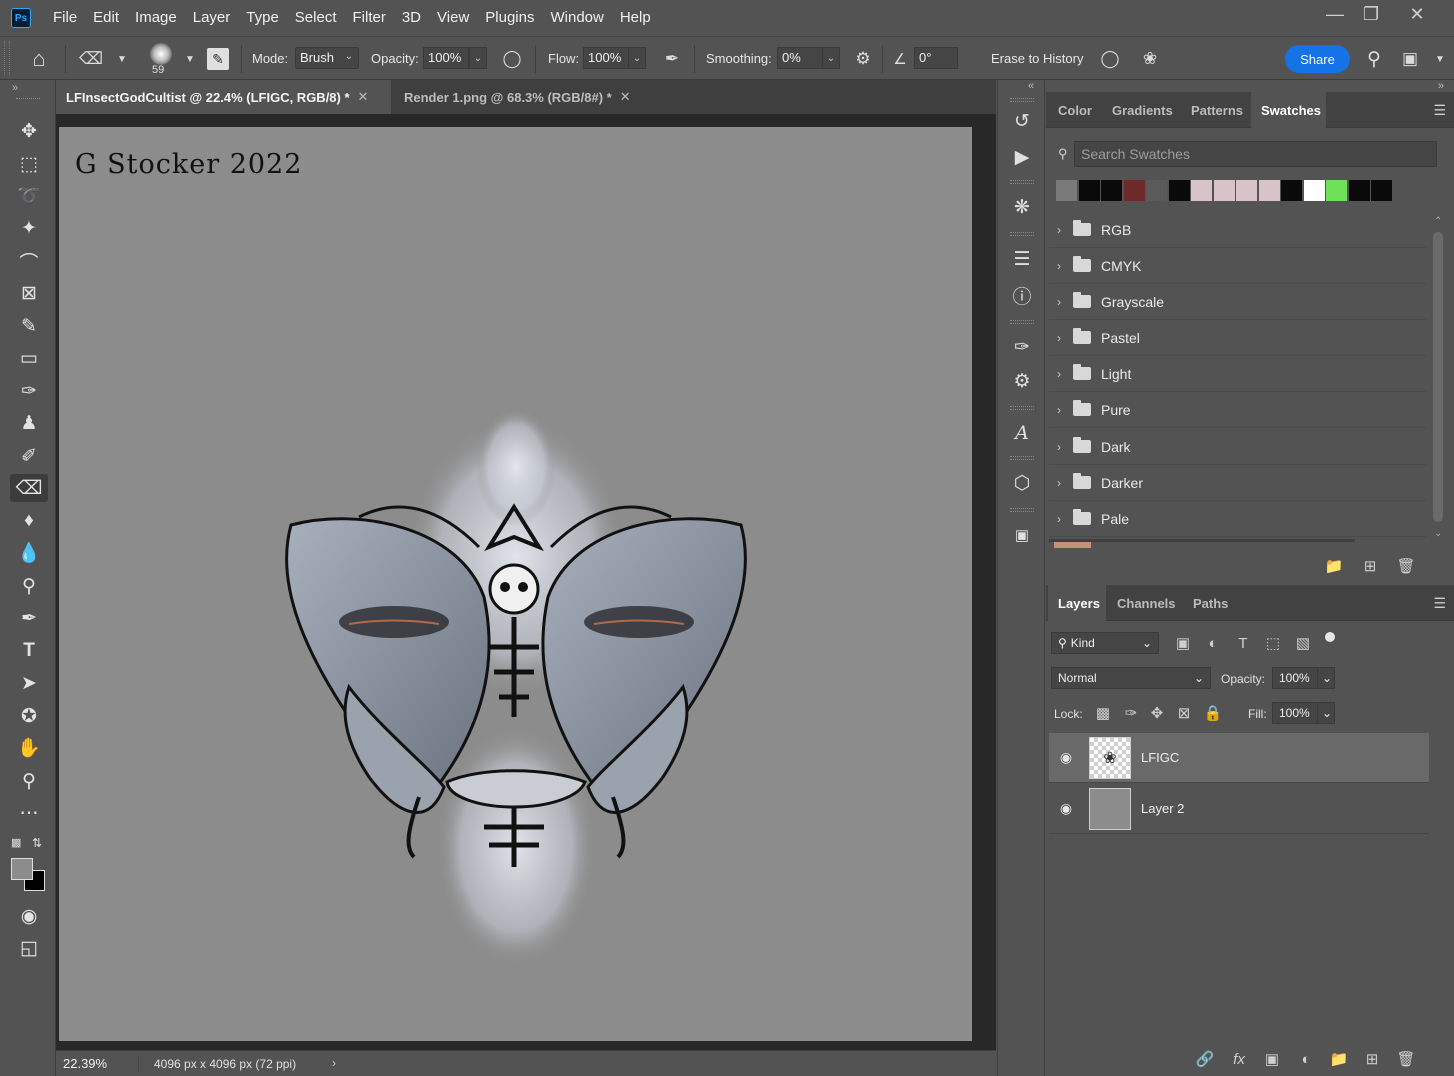  Describe the element at coordinates (1330, 637) in the screenshot. I see `filter-toggle-icon` at that location.